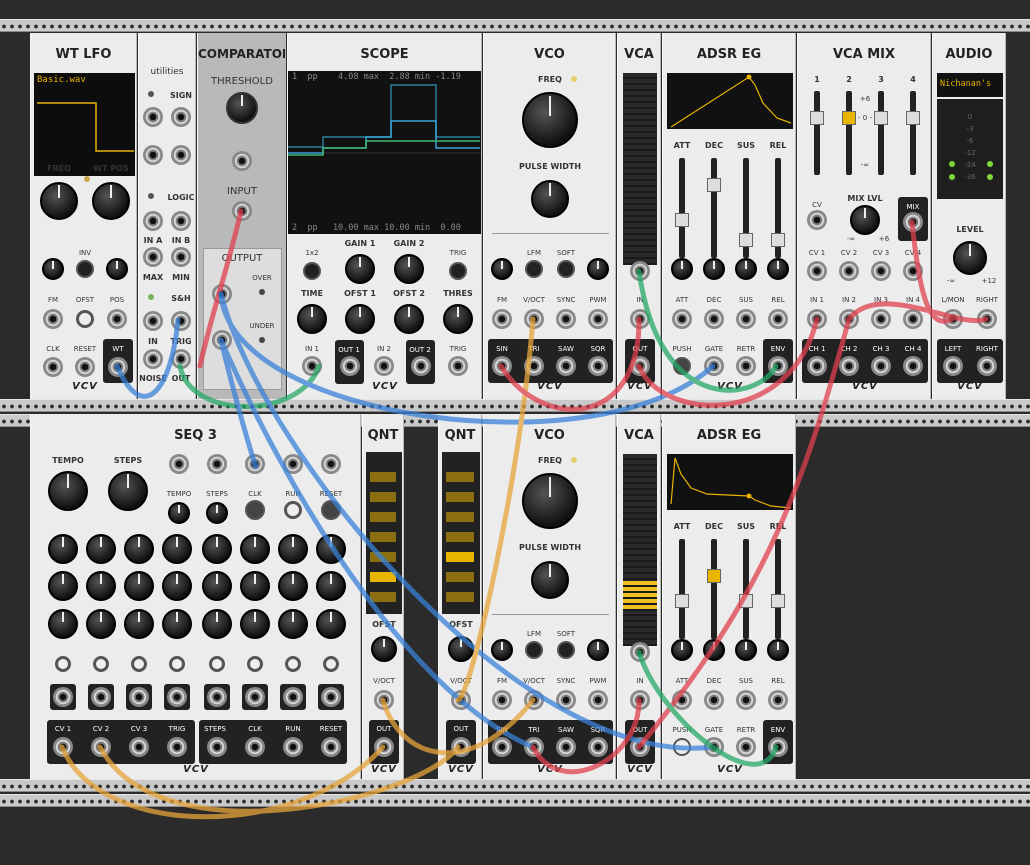 The height and width of the screenshot is (865, 1030). What do you see at coordinates (534, 747) in the screenshot?
I see `tri-jack` at bounding box center [534, 747].